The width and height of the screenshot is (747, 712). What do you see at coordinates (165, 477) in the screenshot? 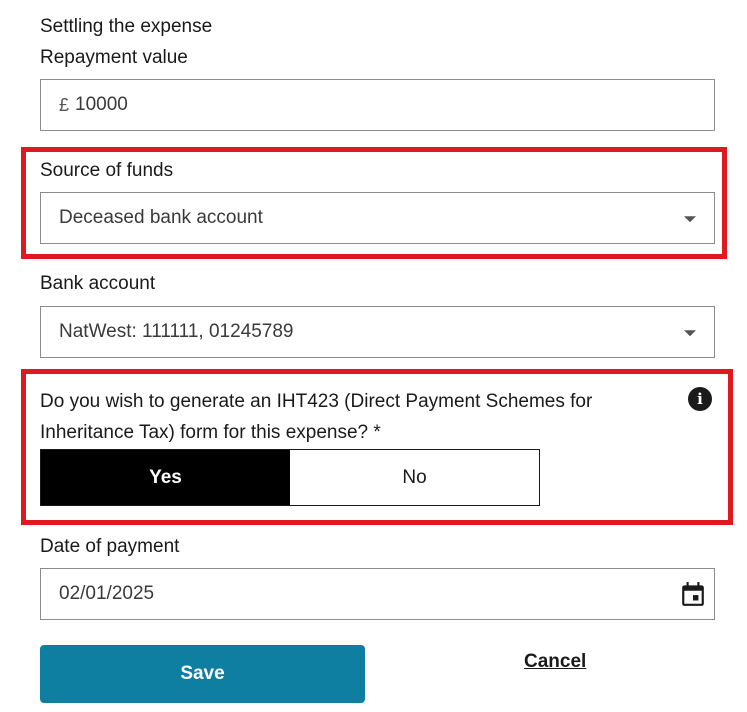
I see `iht423-yes-option: Yes` at bounding box center [165, 477].